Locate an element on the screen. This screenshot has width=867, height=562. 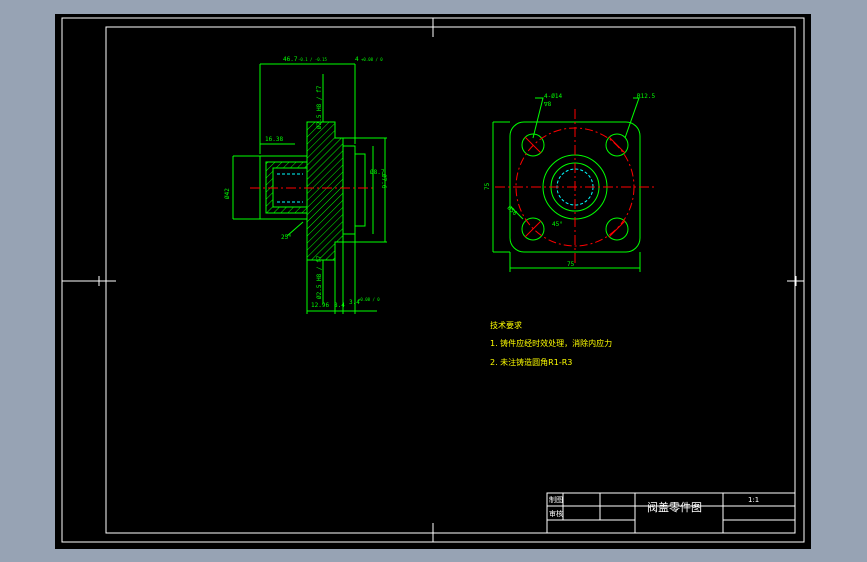
label-hole-depth: ∇8 is located at coordinates (547, 104).